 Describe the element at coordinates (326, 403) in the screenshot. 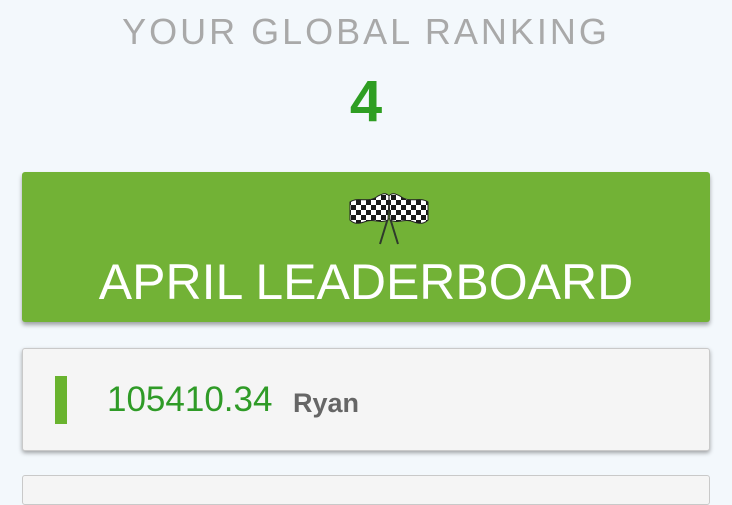

I see `entry-name: Ryan` at that location.